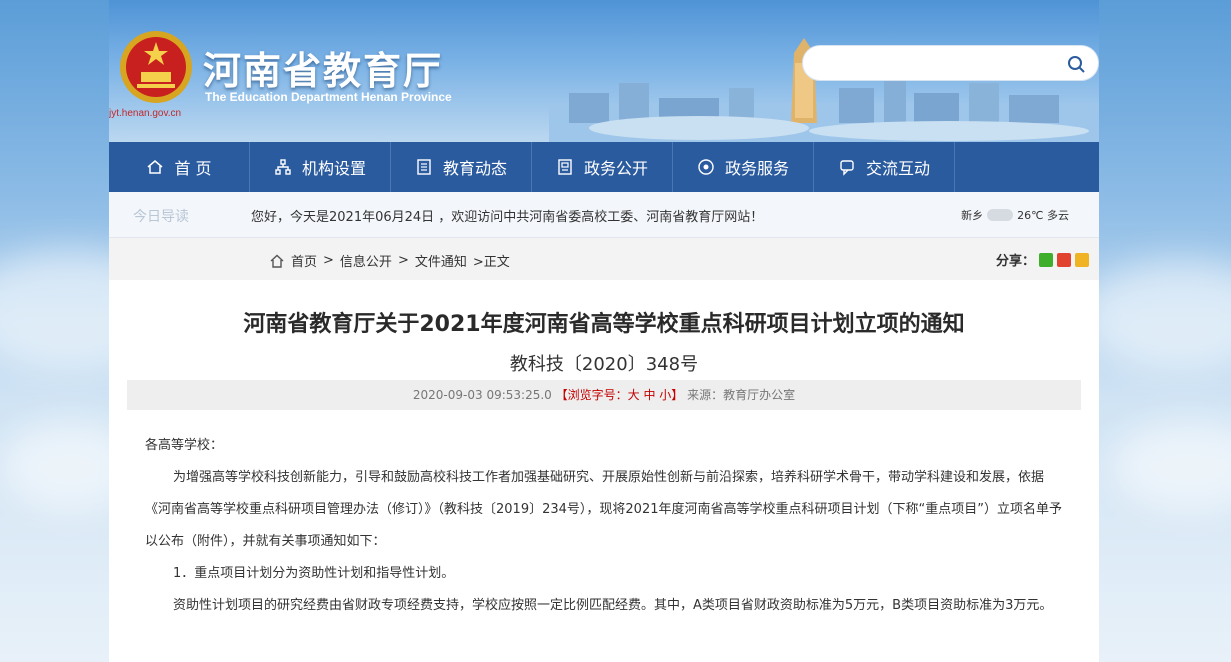 The image size is (1231, 662). I want to click on nav-item-label: 首 页, so click(193, 168).